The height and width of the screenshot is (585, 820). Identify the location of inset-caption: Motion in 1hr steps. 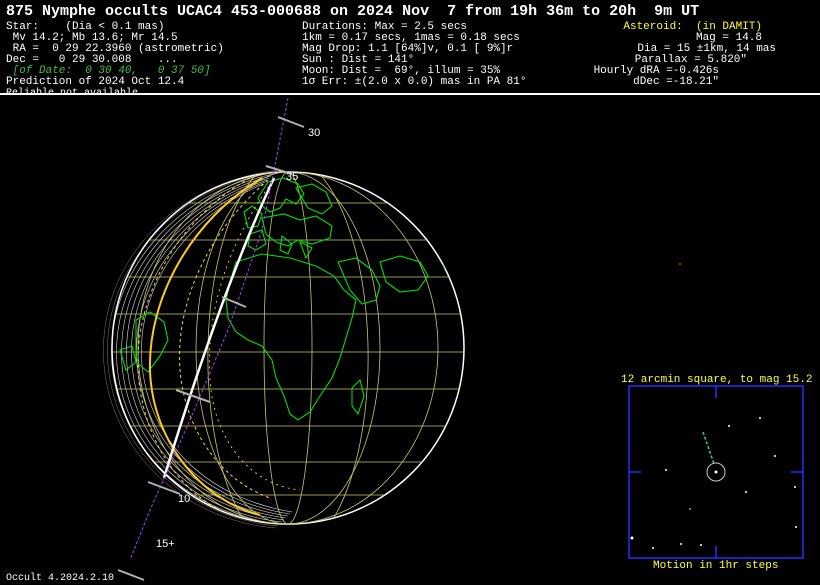
(716, 566).